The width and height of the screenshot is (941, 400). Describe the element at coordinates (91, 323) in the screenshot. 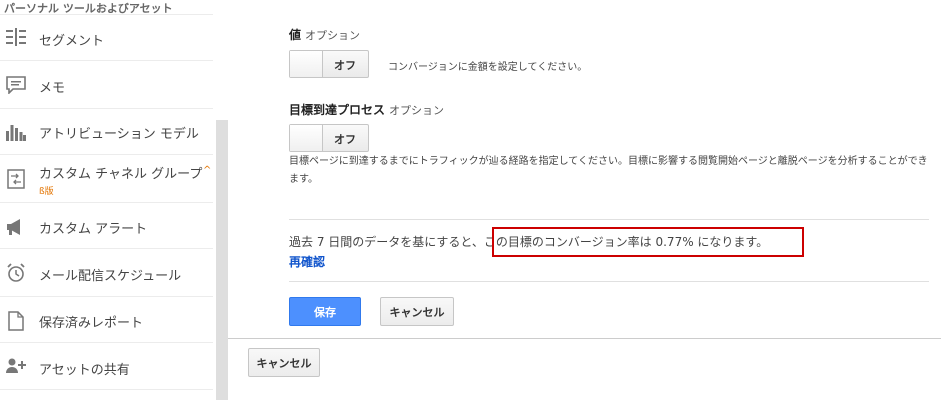

I see `sidebar-item-label: 保存済みレポート` at that location.